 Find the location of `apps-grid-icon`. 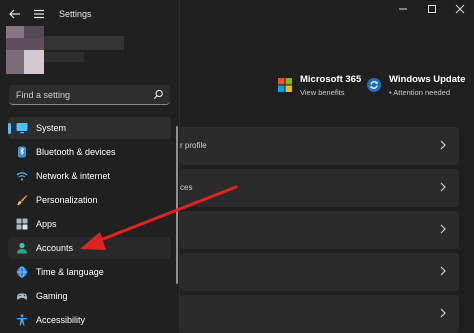

apps-grid-icon is located at coordinates (22, 224).